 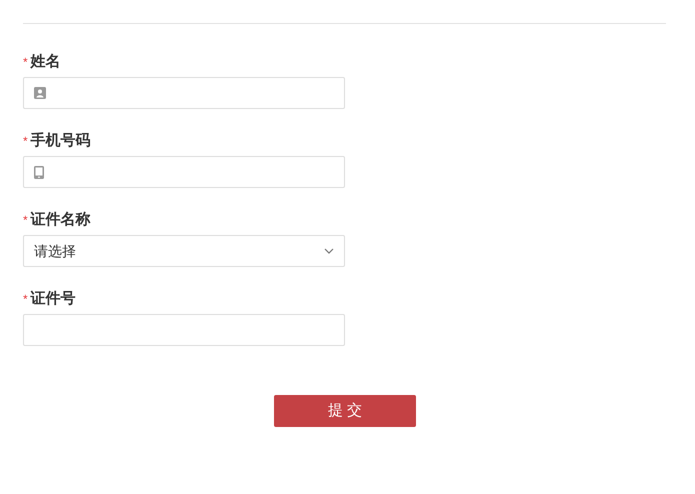 What do you see at coordinates (345, 411) in the screenshot?
I see `submit-button: 提 交` at bounding box center [345, 411].